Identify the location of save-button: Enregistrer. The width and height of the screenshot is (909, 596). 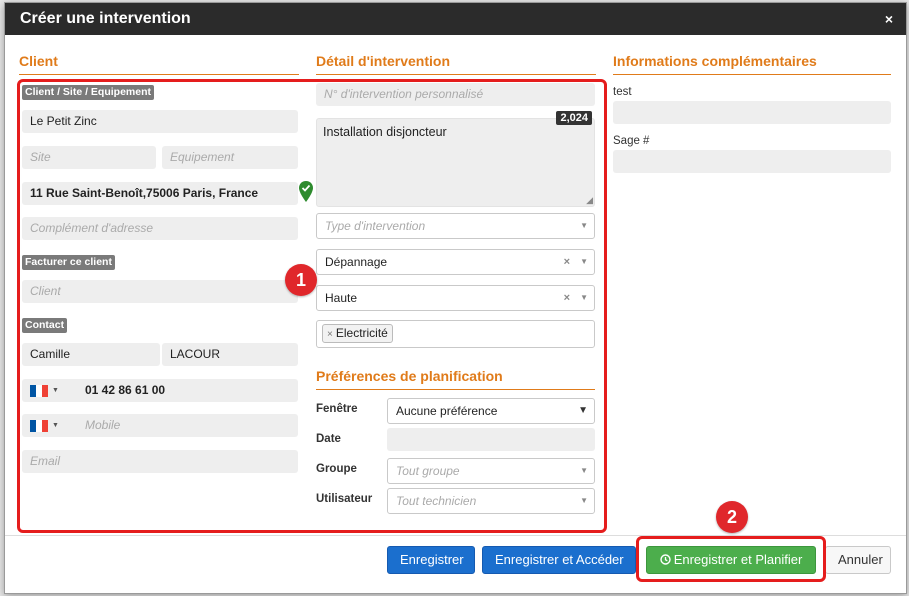
(431, 560).